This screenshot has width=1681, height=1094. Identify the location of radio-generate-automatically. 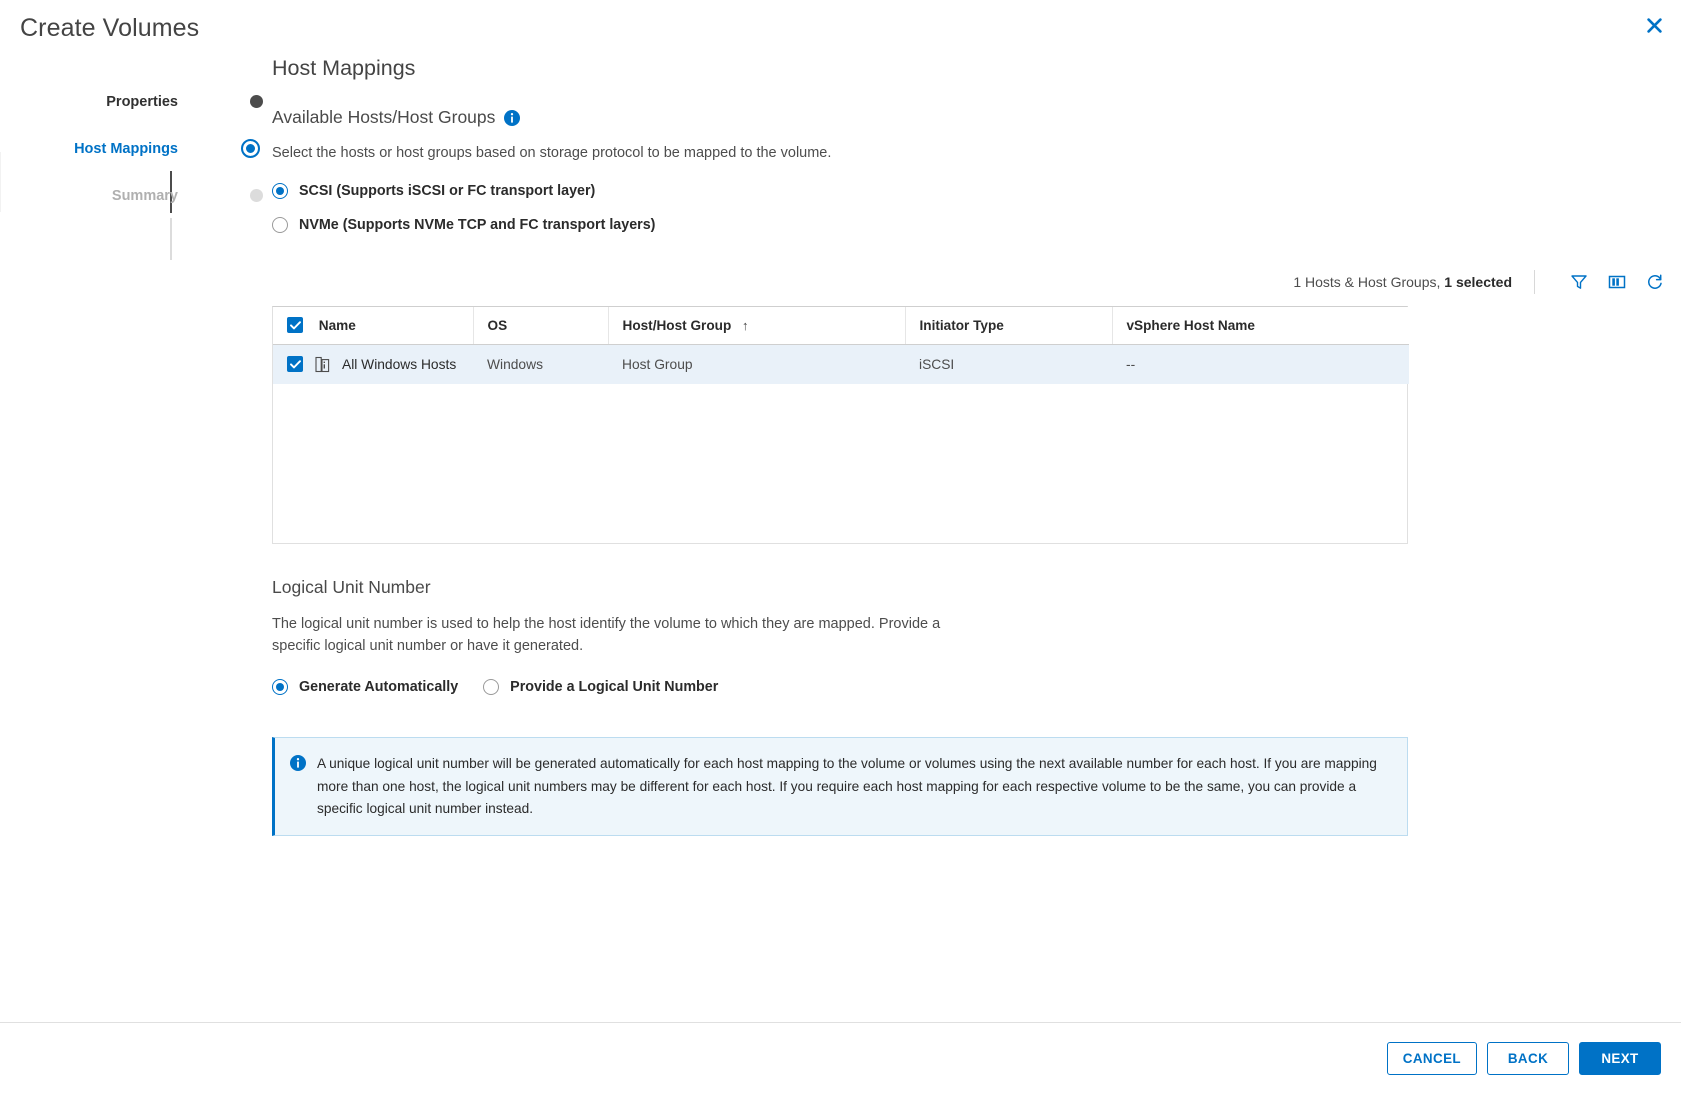
(280, 687).